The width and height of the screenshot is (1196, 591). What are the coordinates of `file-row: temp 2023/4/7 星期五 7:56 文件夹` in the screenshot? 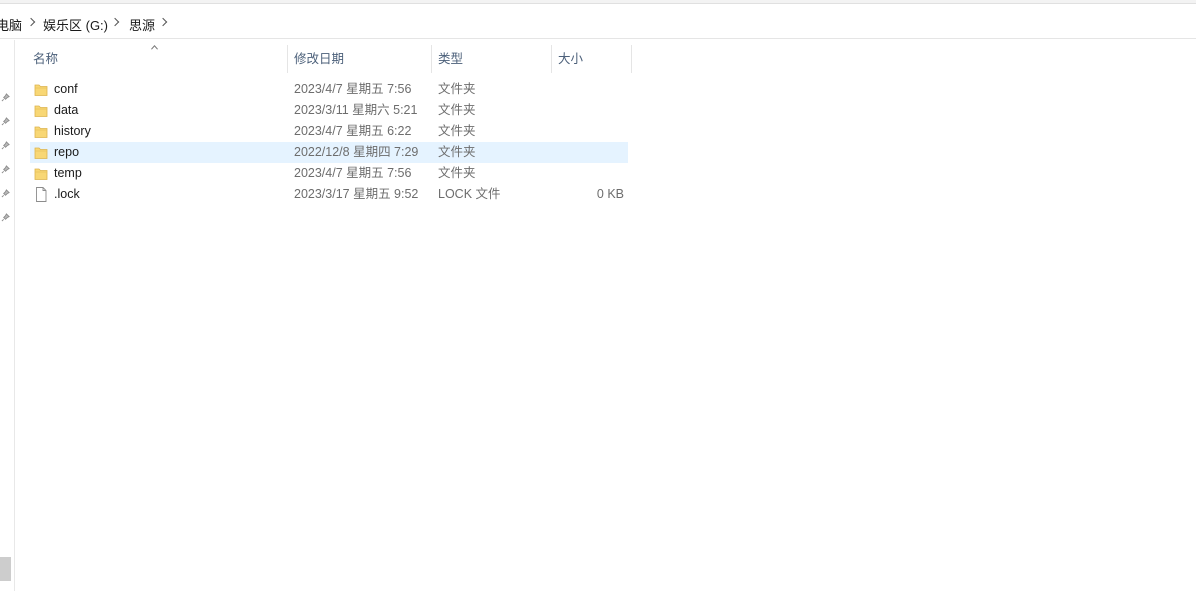 It's located at (329, 173).